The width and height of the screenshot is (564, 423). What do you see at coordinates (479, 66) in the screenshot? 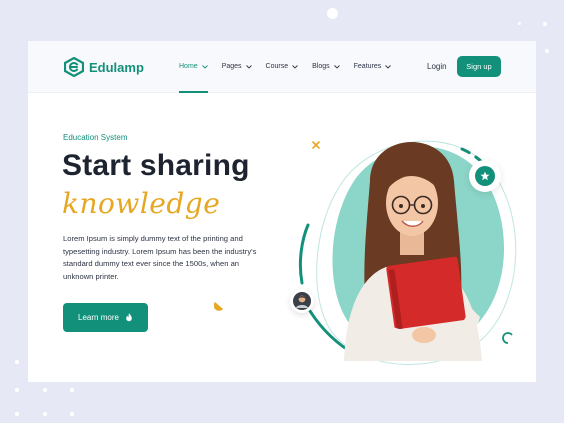
I see `signup-button: Sign up` at bounding box center [479, 66].